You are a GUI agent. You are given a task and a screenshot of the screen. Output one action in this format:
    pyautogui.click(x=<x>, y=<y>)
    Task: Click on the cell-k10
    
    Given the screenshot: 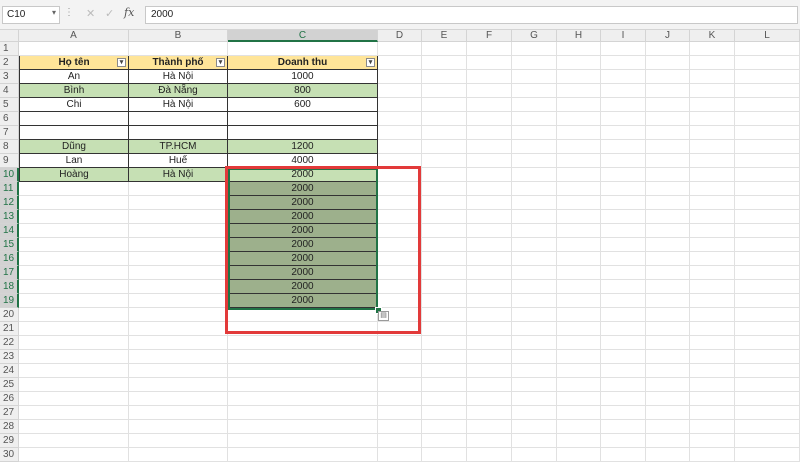 What is the action you would take?
    pyautogui.click(x=712, y=175)
    